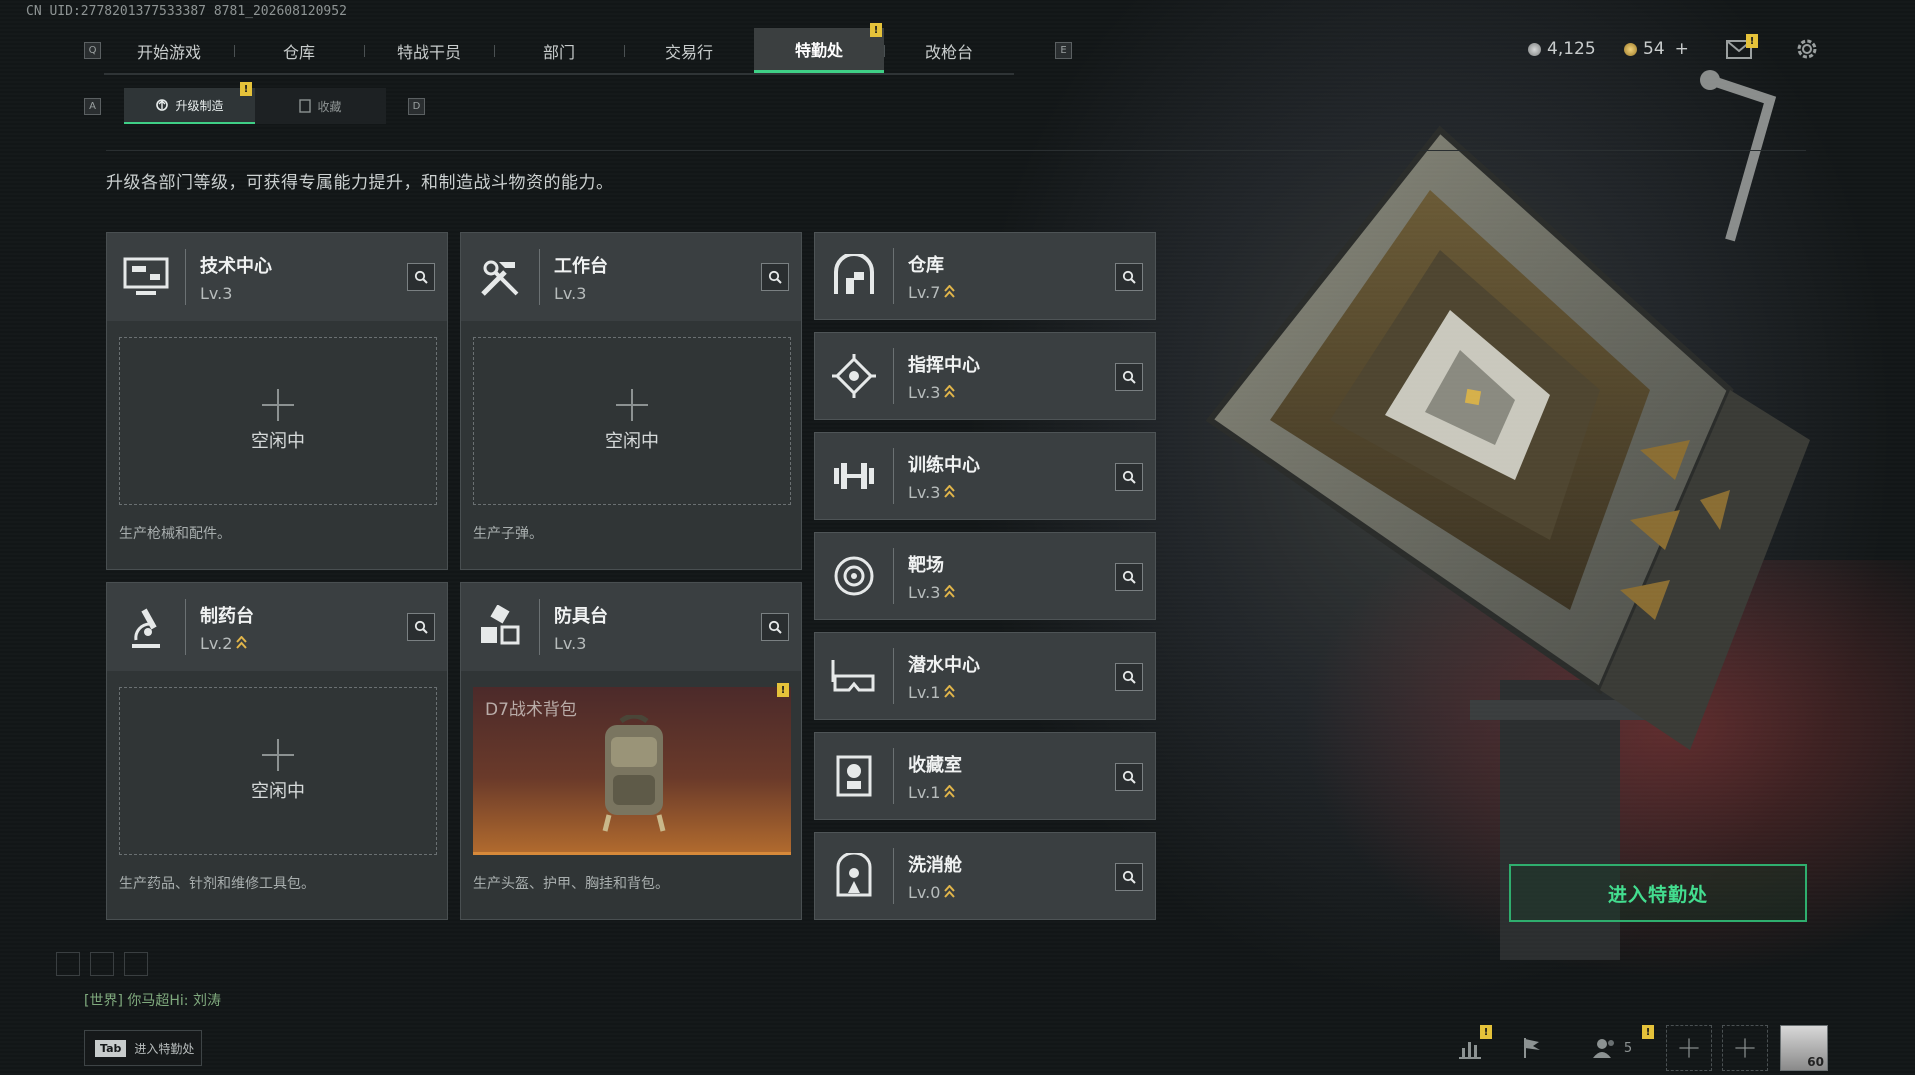 The height and width of the screenshot is (1075, 1915). I want to click on department-level: Lv.0, so click(935, 892).